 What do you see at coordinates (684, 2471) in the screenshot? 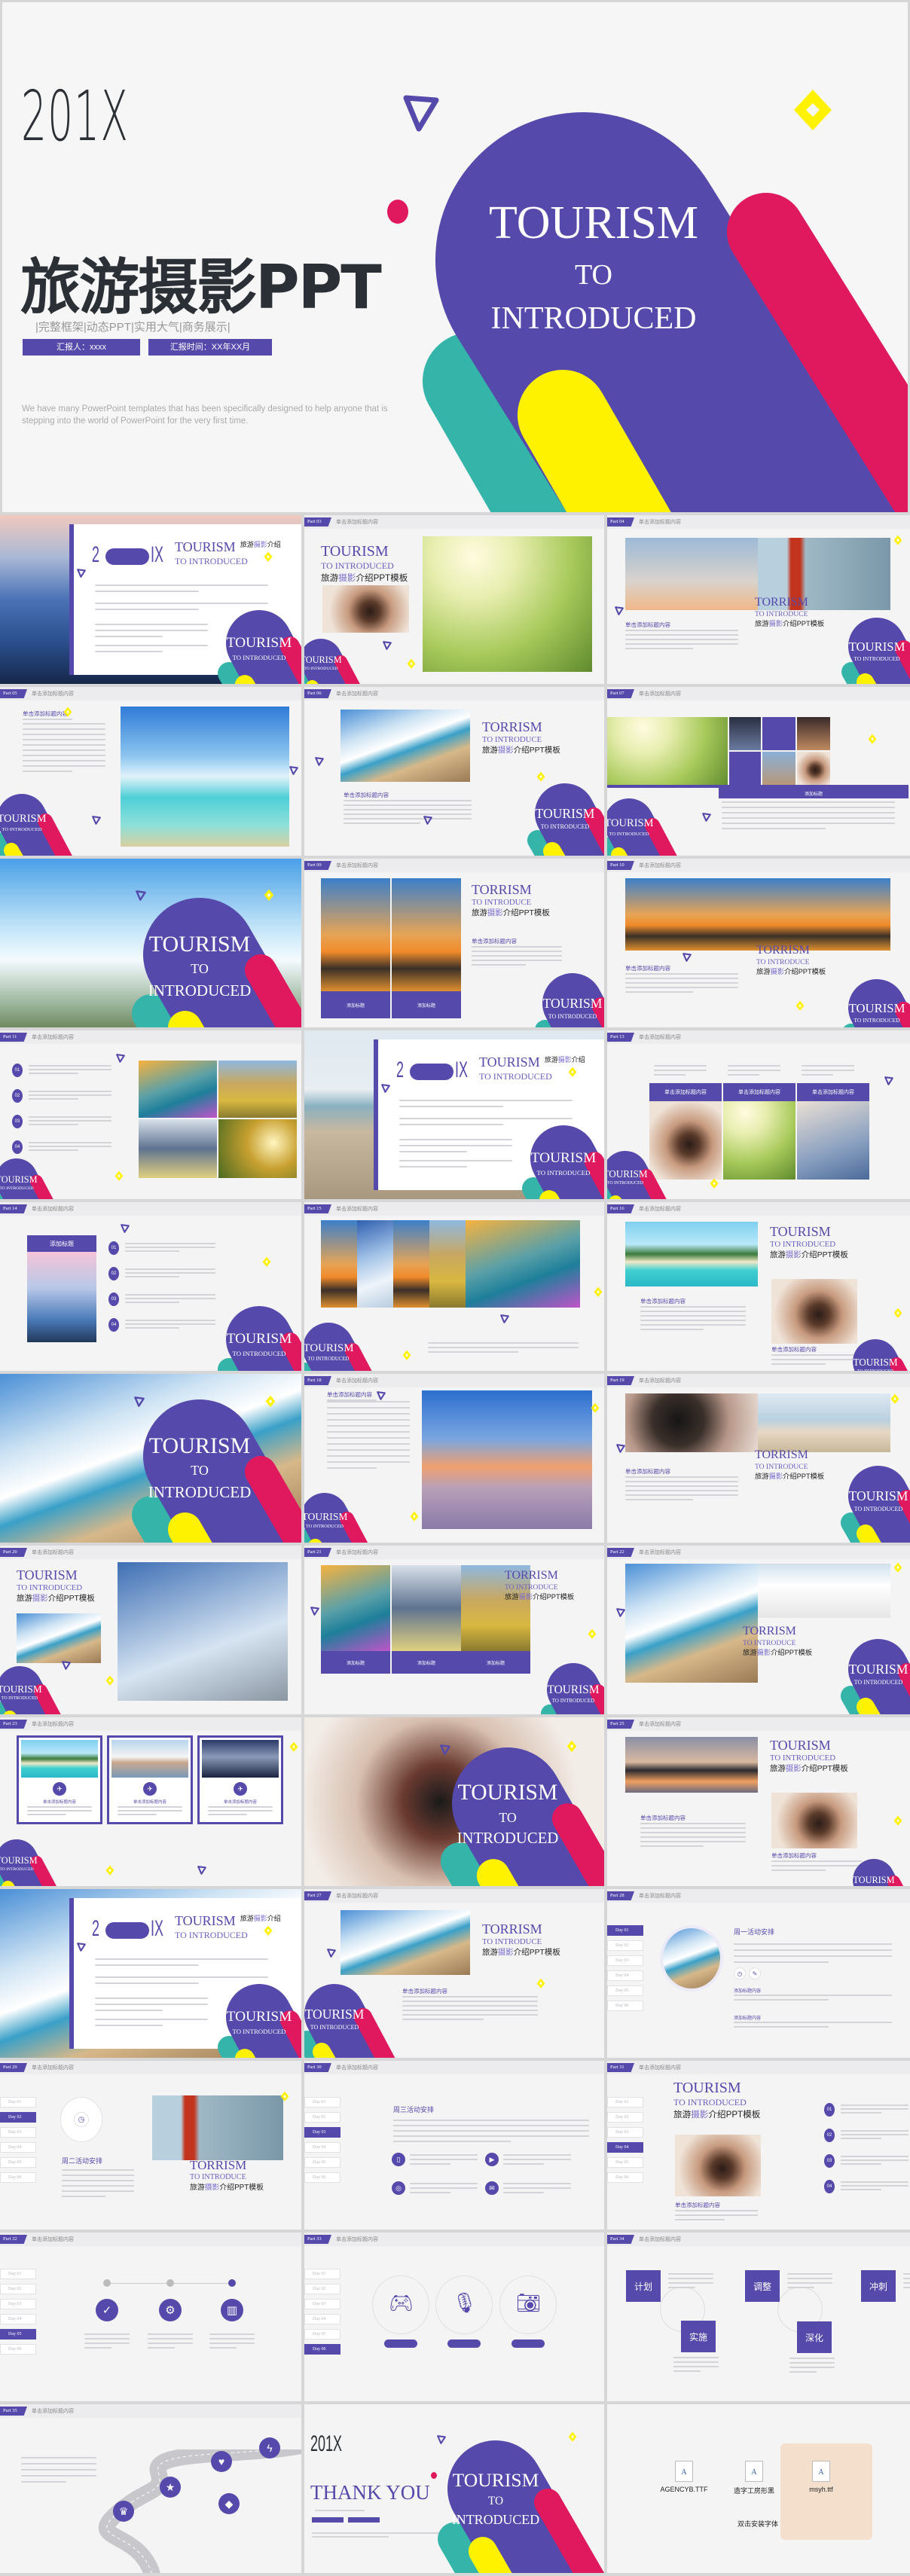
I see `font-file-icon: A` at bounding box center [684, 2471].